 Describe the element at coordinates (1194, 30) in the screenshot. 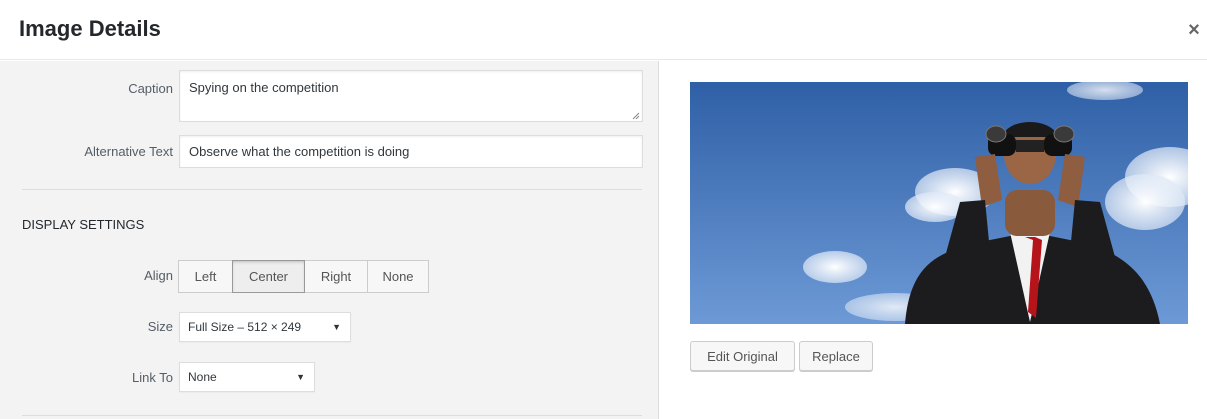

I see `close-icon: ×` at that location.